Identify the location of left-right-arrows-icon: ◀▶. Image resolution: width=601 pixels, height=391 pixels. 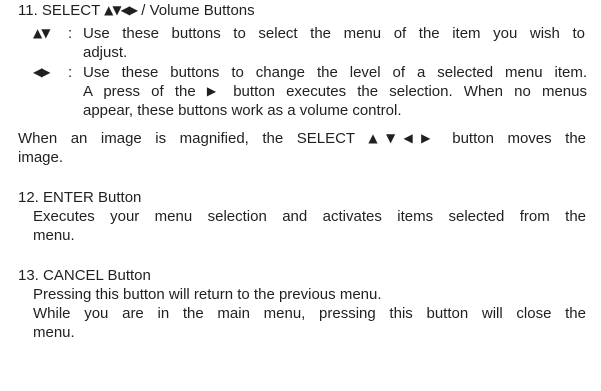
(41, 72).